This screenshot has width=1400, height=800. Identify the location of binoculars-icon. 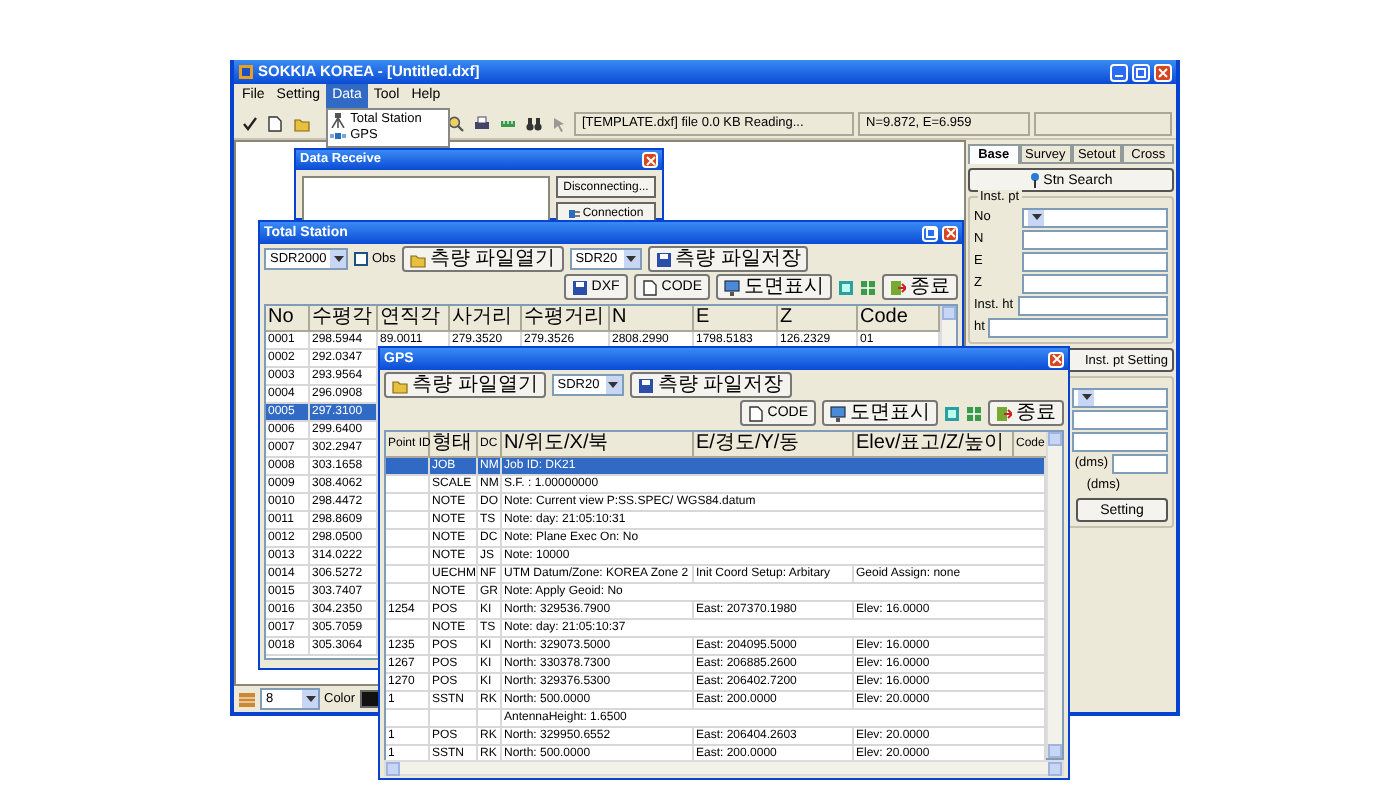
(533, 123).